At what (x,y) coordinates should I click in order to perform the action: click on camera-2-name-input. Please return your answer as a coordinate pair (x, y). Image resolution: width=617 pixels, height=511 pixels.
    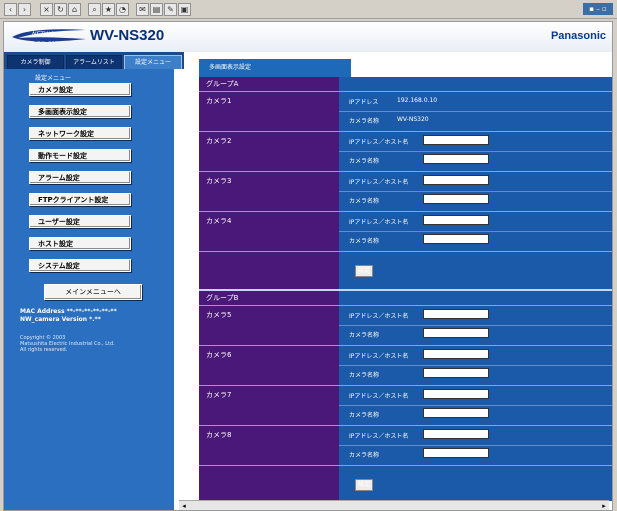
    Looking at the image, I should click on (456, 159).